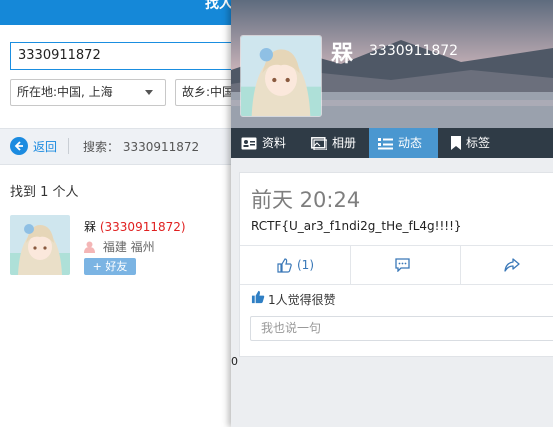  I want to click on like-count: (1), so click(305, 265).